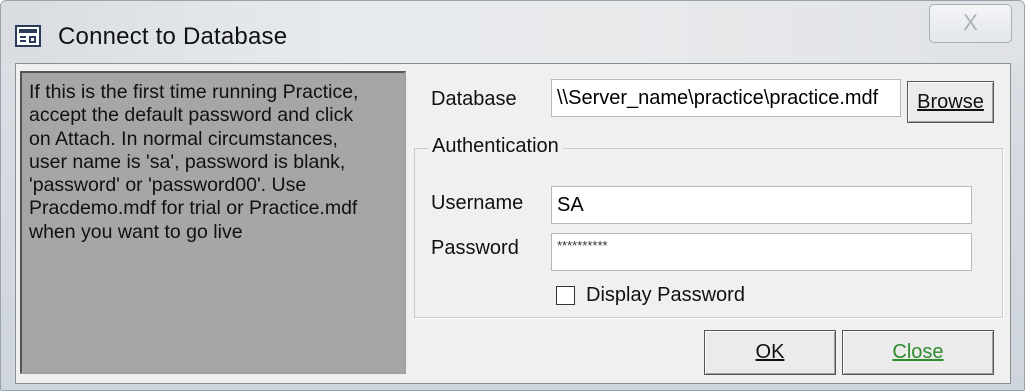  Describe the element at coordinates (761, 252) in the screenshot. I see `password-input: **********` at that location.